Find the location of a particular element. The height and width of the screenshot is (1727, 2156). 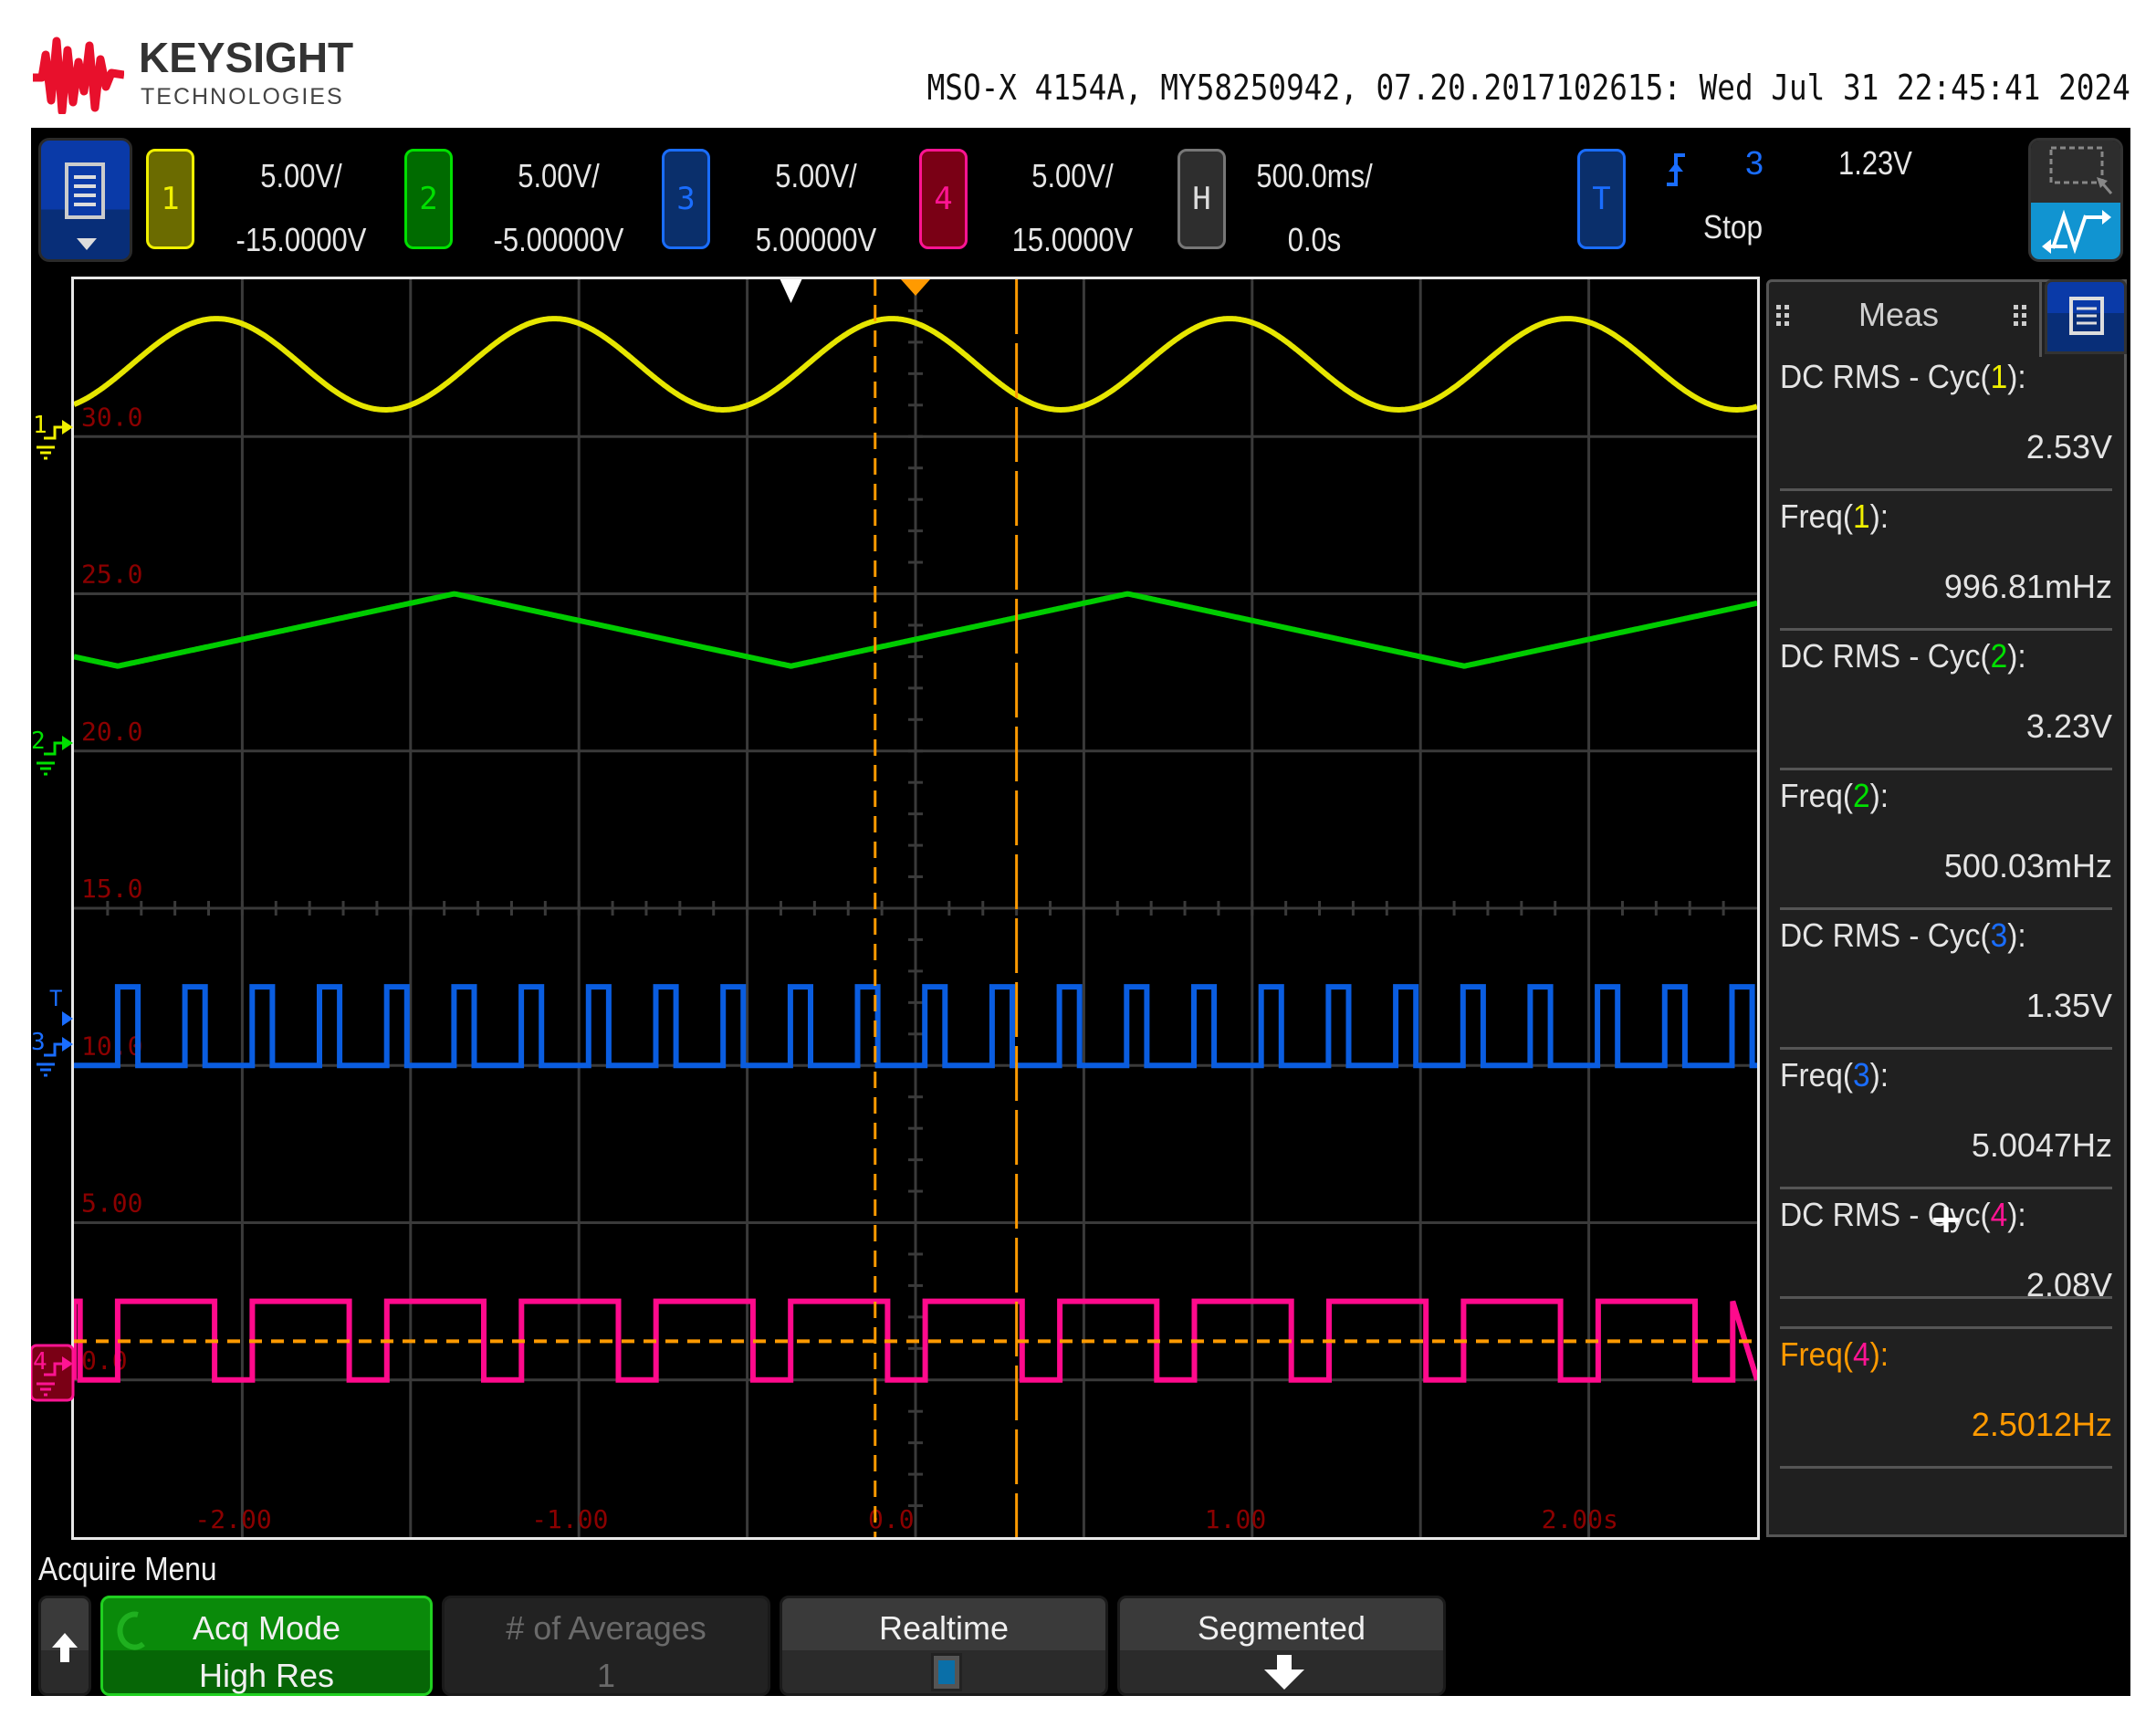

channel-2-settings: 5.00V/ -5.00000V is located at coordinates (559, 208).